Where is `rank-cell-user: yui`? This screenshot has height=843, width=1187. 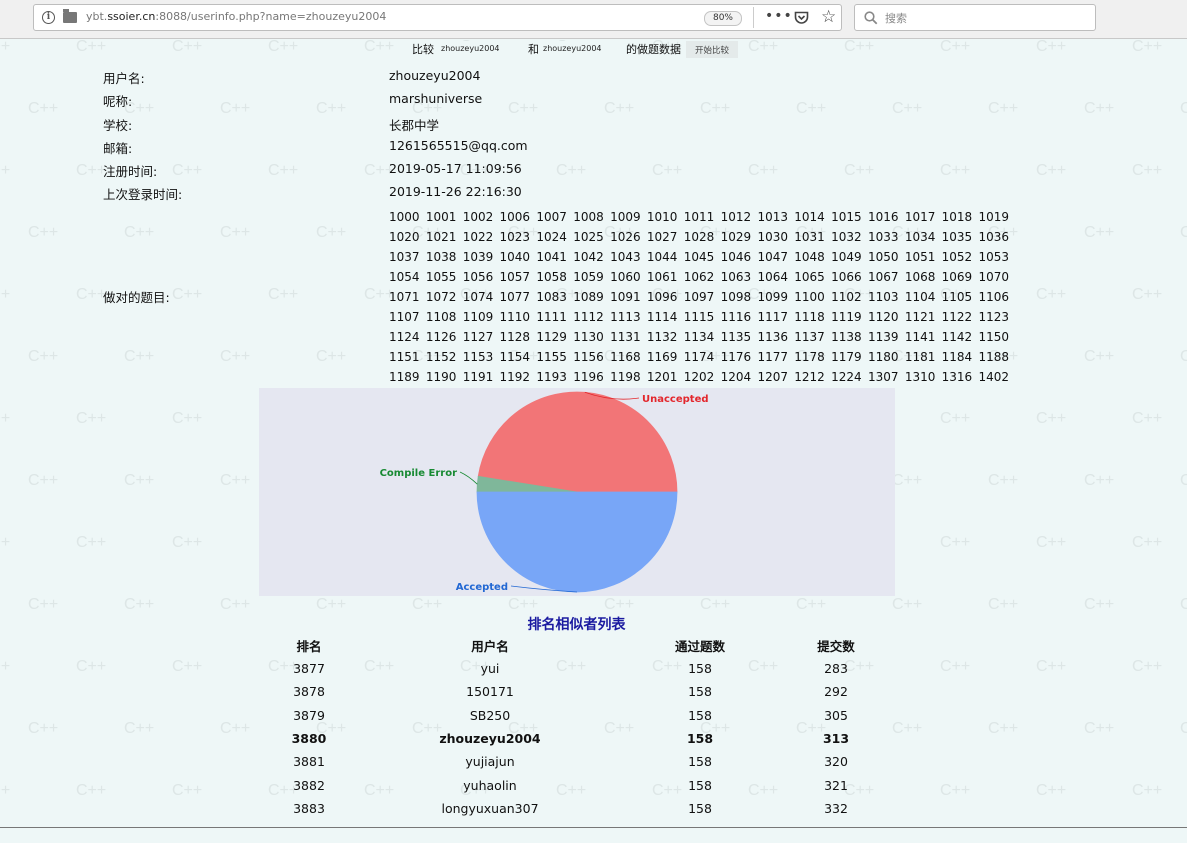 rank-cell-user: yui is located at coordinates (490, 668).